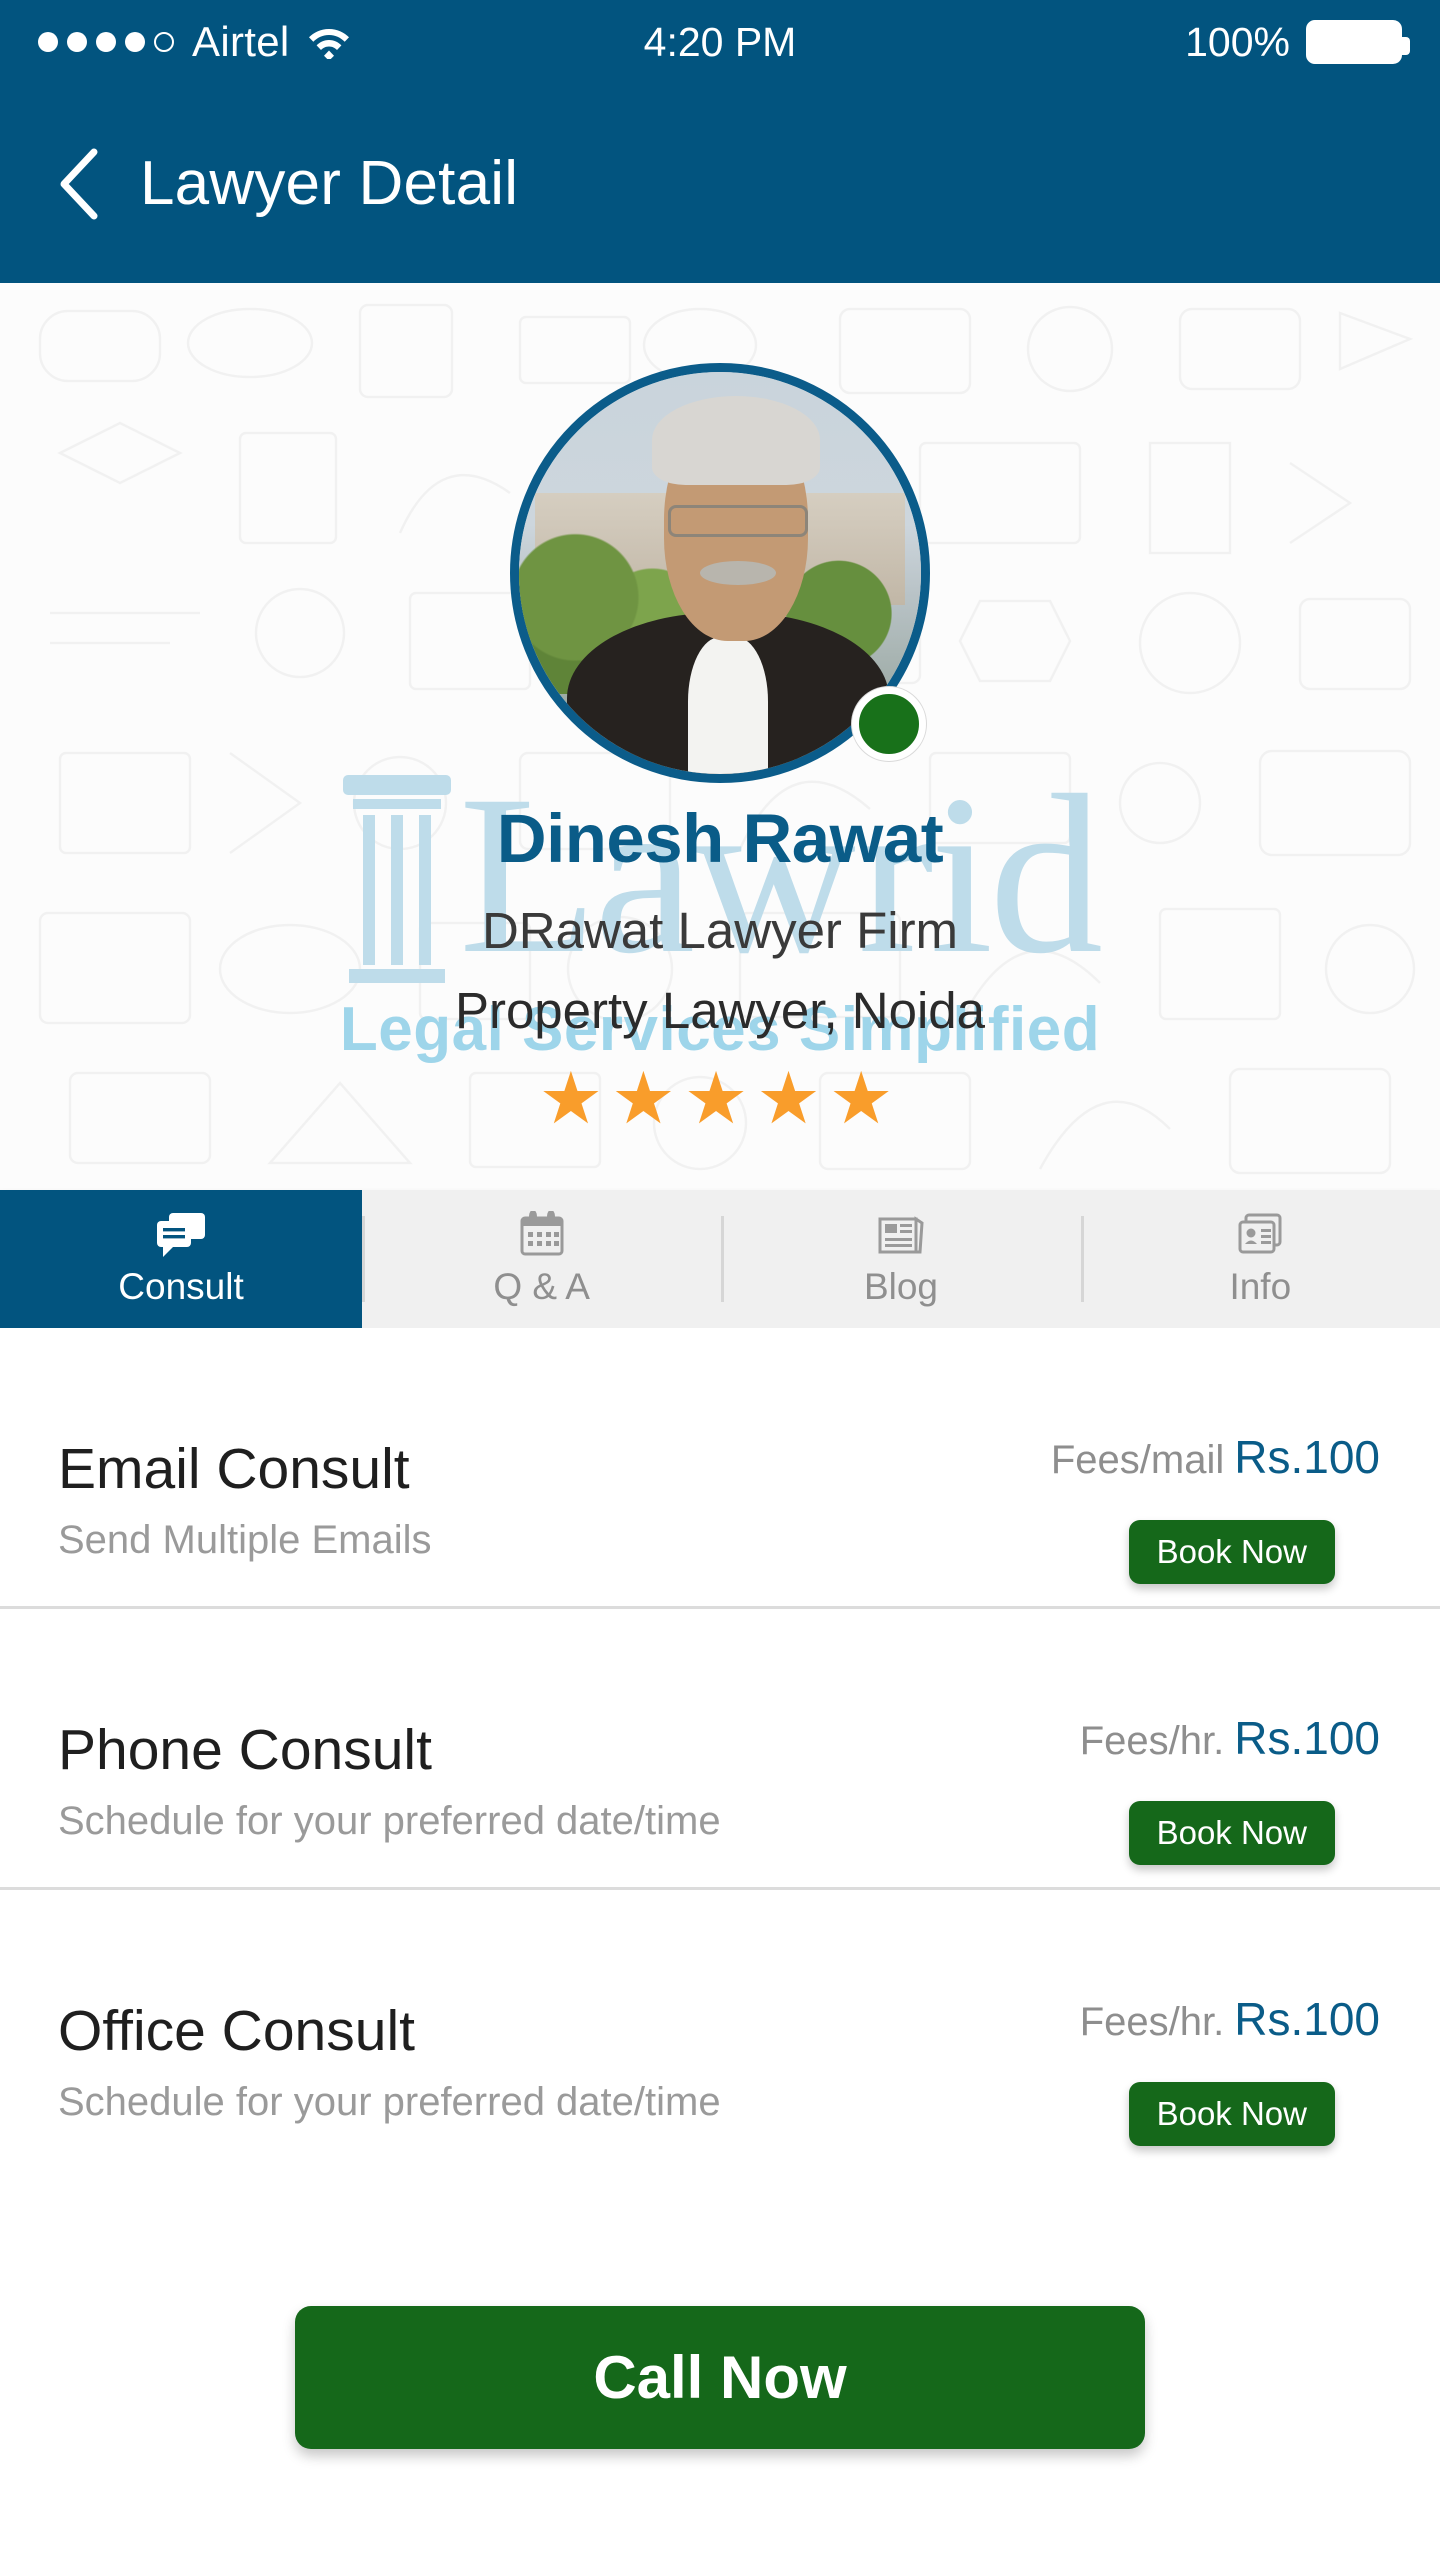 Image resolution: width=1440 pixels, height=2556 pixels. I want to click on avatar, so click(720, 573).